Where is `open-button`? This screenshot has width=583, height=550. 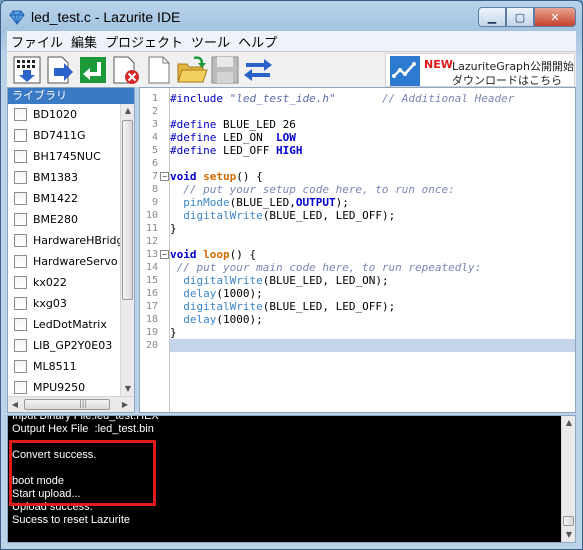
open-button is located at coordinates (192, 70).